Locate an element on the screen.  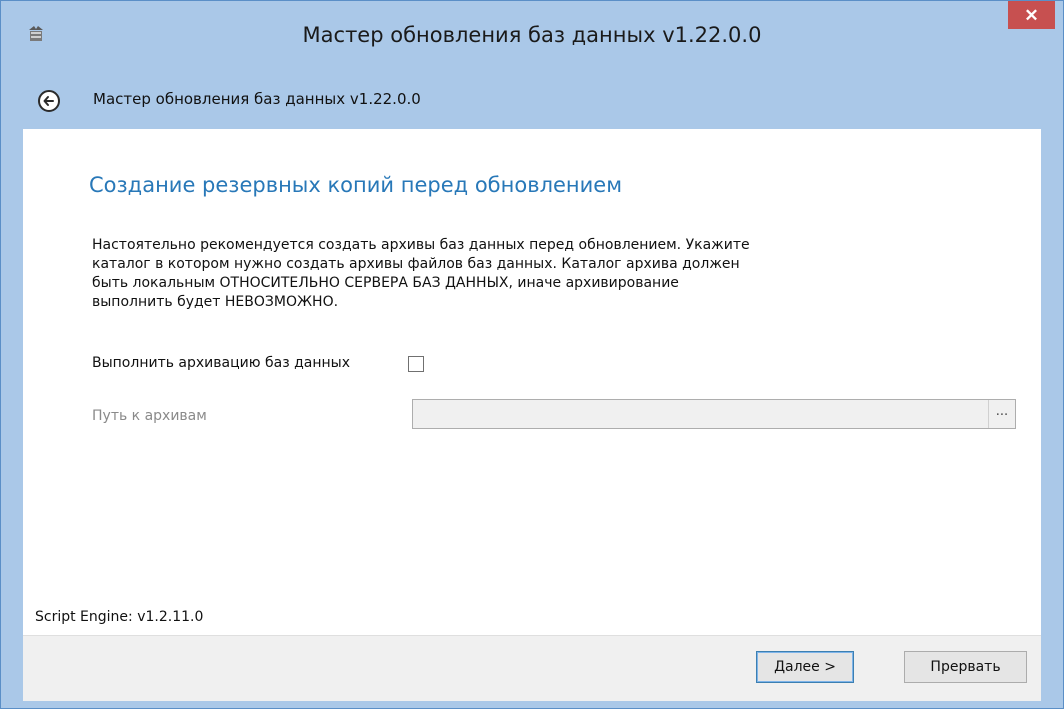
wizard-footer: Далее > Прервать is located at coordinates (532, 668).